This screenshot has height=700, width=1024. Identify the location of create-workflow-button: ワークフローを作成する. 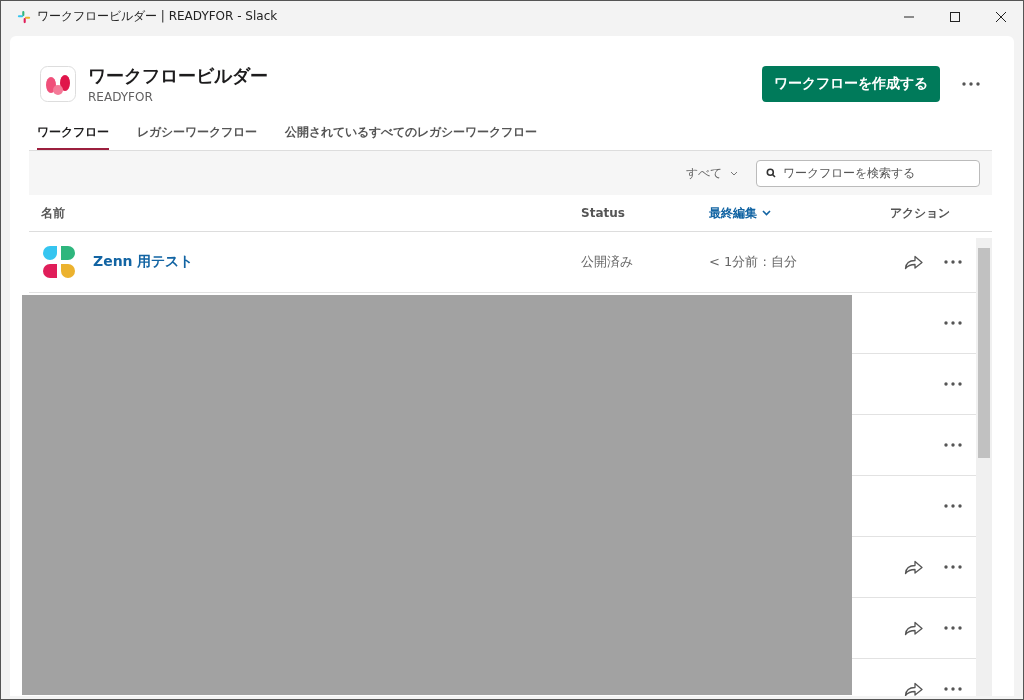
(851, 84).